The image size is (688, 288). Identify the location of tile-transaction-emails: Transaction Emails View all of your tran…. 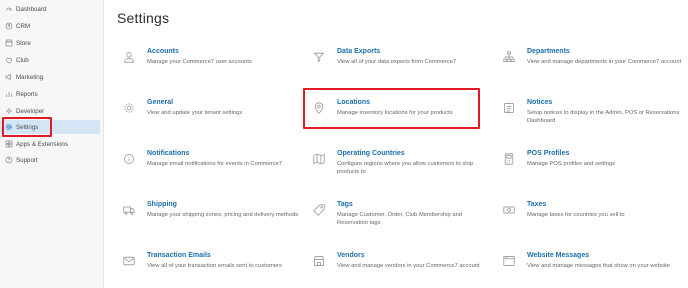
(206, 270).